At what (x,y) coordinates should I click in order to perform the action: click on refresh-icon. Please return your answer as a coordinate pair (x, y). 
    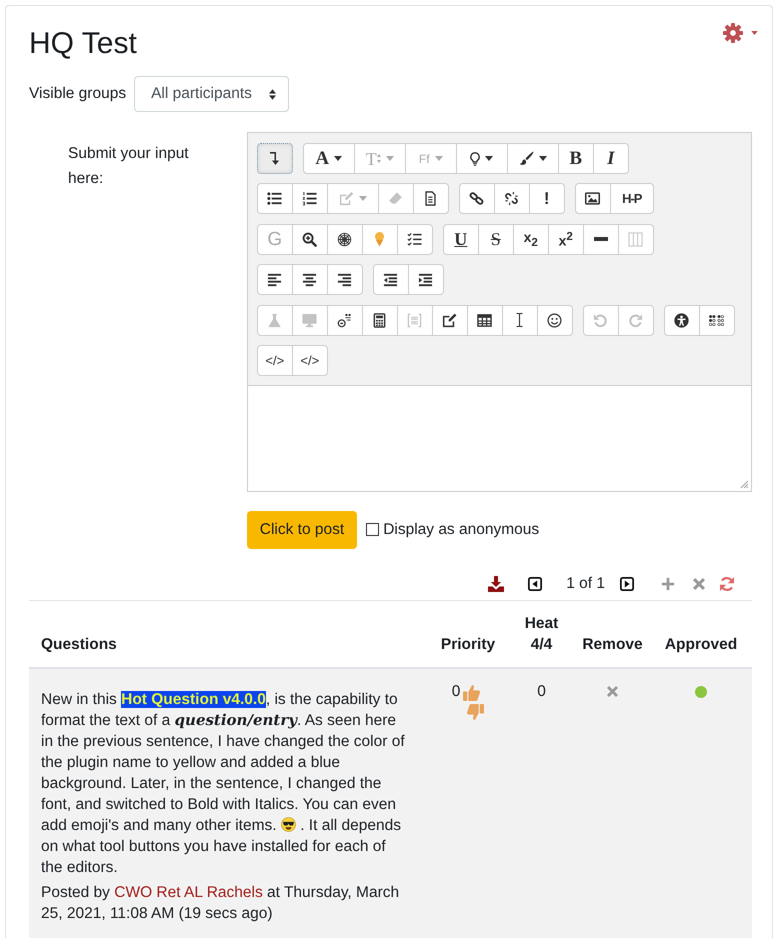
    Looking at the image, I should click on (727, 584).